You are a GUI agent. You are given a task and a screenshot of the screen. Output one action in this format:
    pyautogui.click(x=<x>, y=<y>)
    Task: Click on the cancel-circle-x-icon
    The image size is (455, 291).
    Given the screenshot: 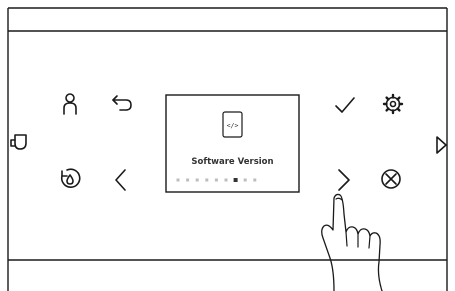 What is the action you would take?
    pyautogui.click(x=391, y=179)
    